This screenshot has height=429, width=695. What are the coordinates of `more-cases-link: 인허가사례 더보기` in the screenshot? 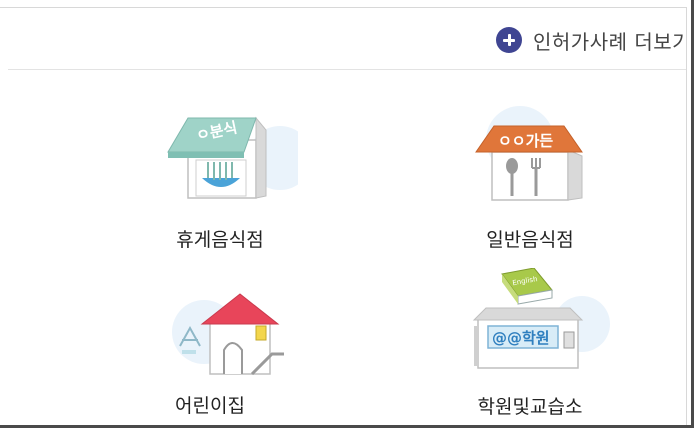 It's located at (591, 40).